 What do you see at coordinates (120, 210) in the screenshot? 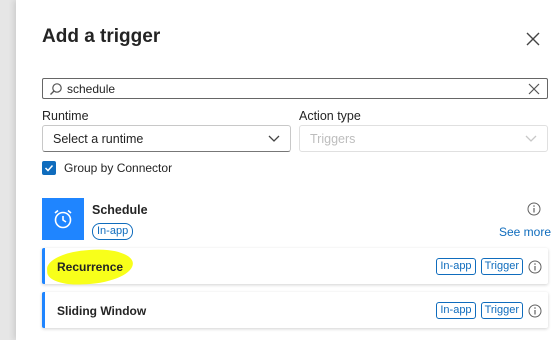
I see `connector-name: Schedule` at bounding box center [120, 210].